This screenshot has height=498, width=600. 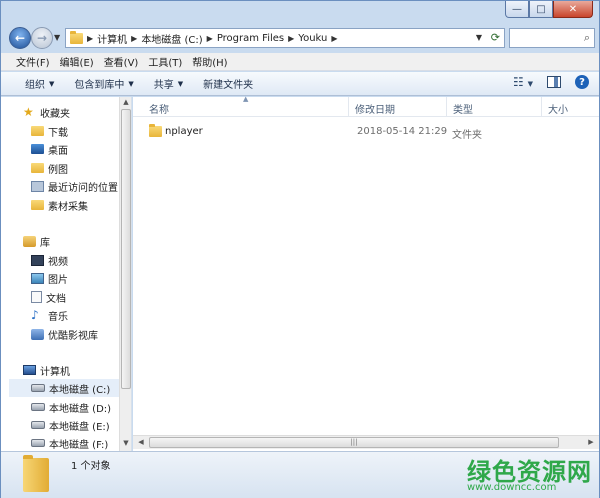 What do you see at coordinates (587, 38) in the screenshot?
I see `search-icon: ⌕` at bounding box center [587, 38].